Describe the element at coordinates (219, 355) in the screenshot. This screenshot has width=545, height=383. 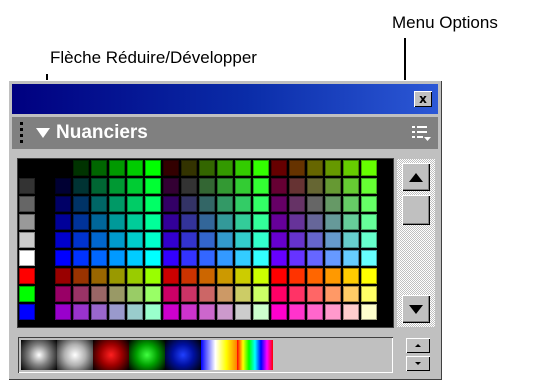
I see `yellow-linear-gradient` at that location.